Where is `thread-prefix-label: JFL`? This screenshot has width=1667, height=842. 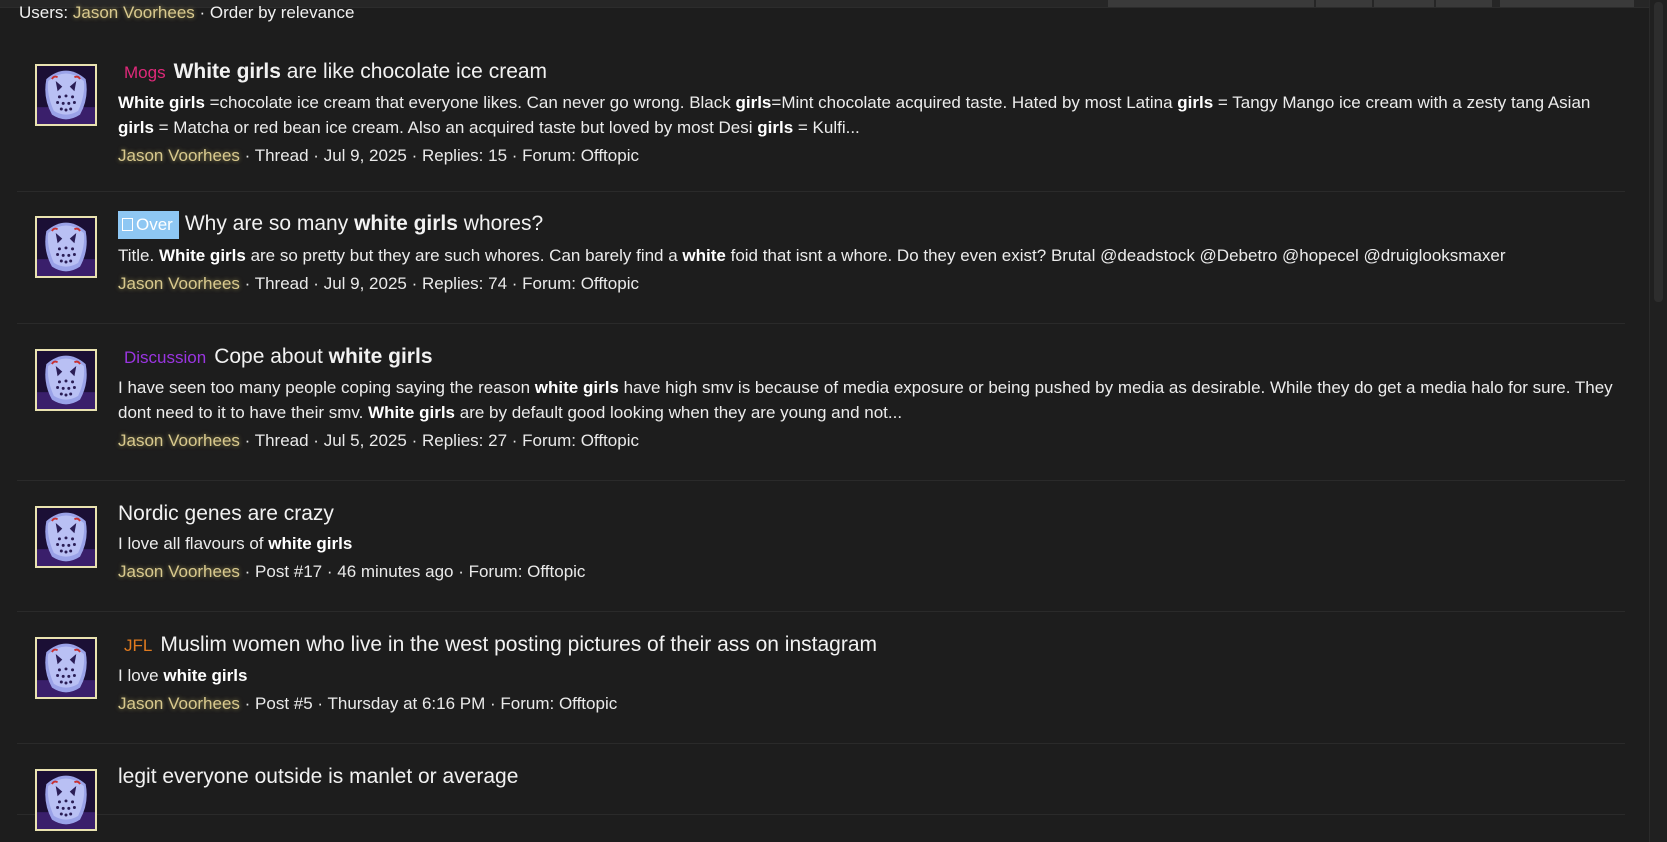
thread-prefix-label: JFL is located at coordinates (138, 645).